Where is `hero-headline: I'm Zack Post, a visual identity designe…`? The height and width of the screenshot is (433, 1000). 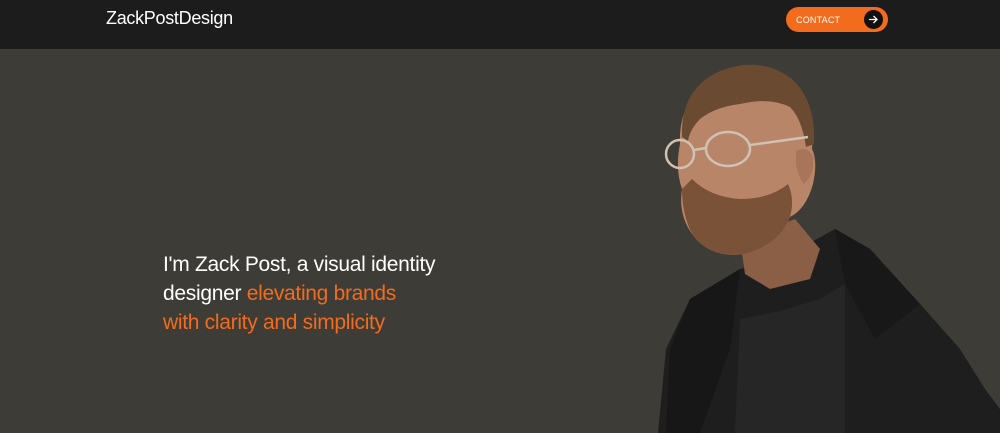 hero-headline: I'm Zack Post, a visual identity designe… is located at coordinates (323, 293).